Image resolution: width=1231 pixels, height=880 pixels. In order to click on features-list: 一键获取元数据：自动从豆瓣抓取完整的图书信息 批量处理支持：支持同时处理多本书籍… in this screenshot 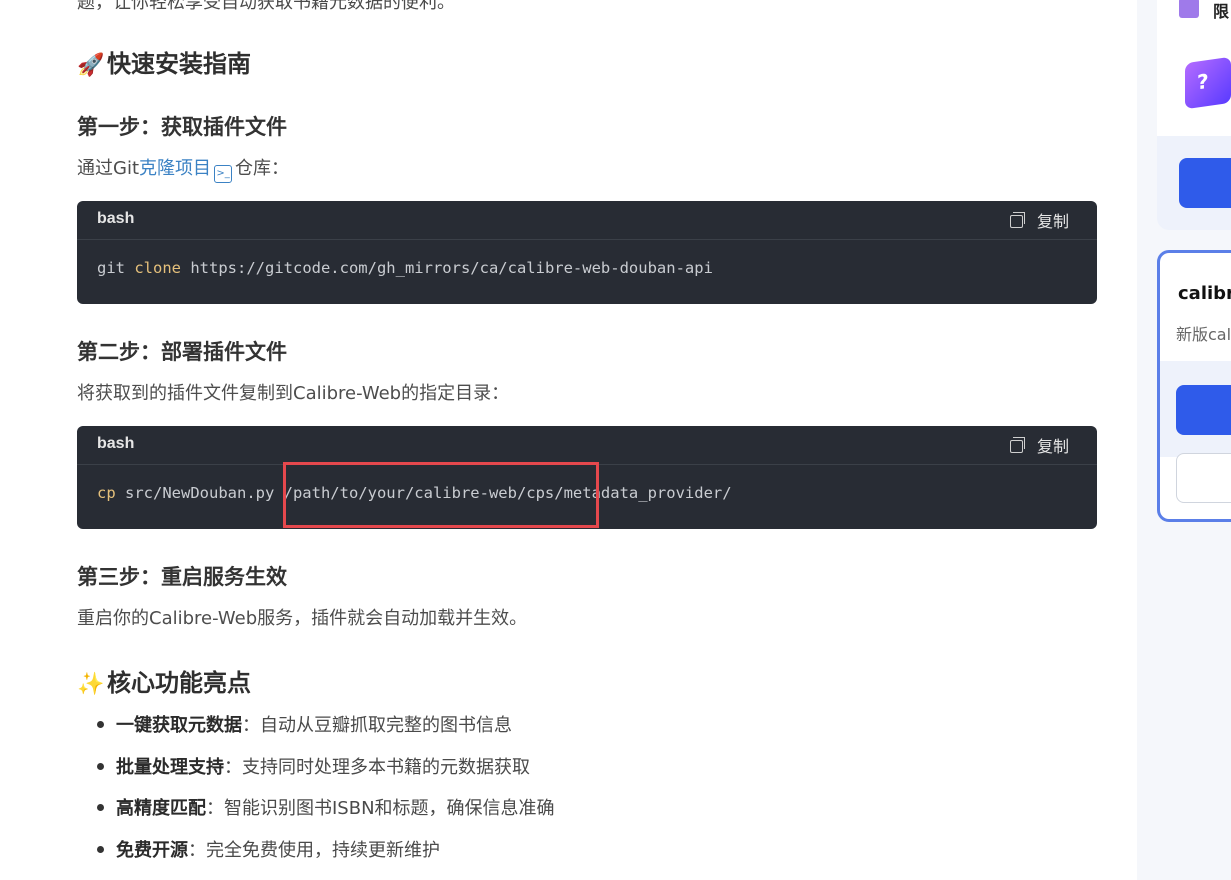, I will do `click(326, 794)`.